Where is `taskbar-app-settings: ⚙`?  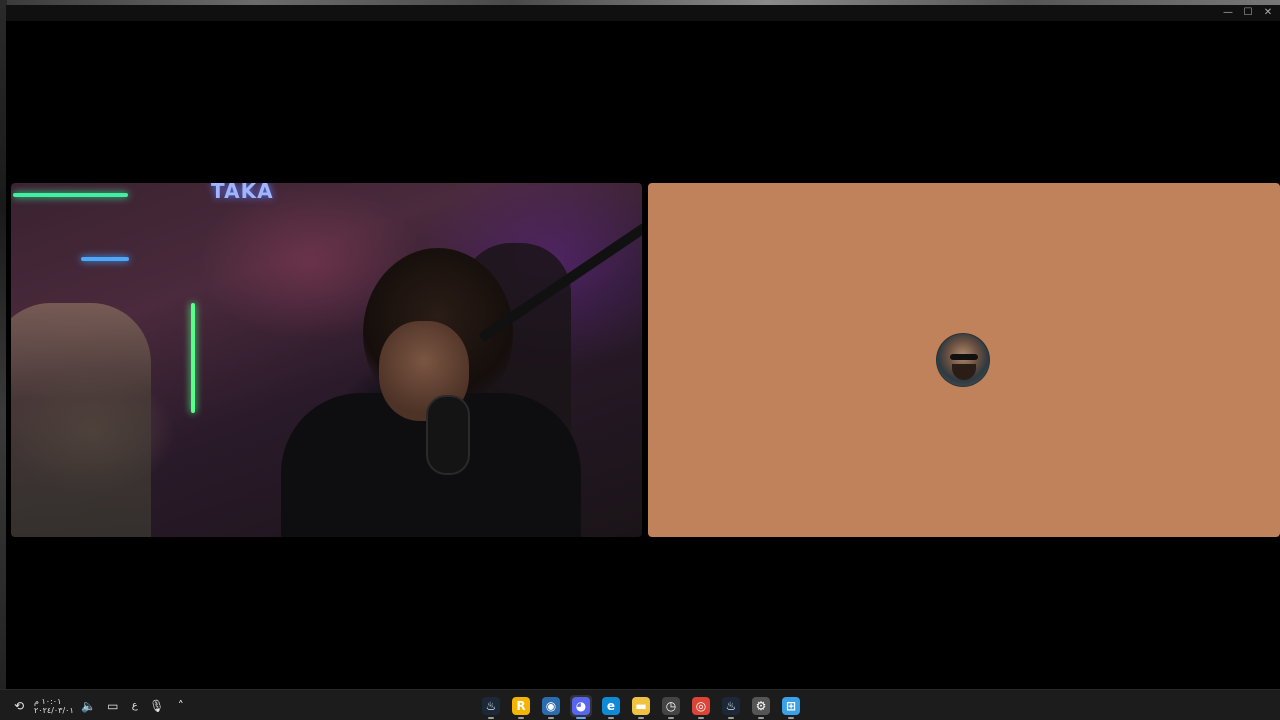 taskbar-app-settings: ⚙ is located at coordinates (761, 707).